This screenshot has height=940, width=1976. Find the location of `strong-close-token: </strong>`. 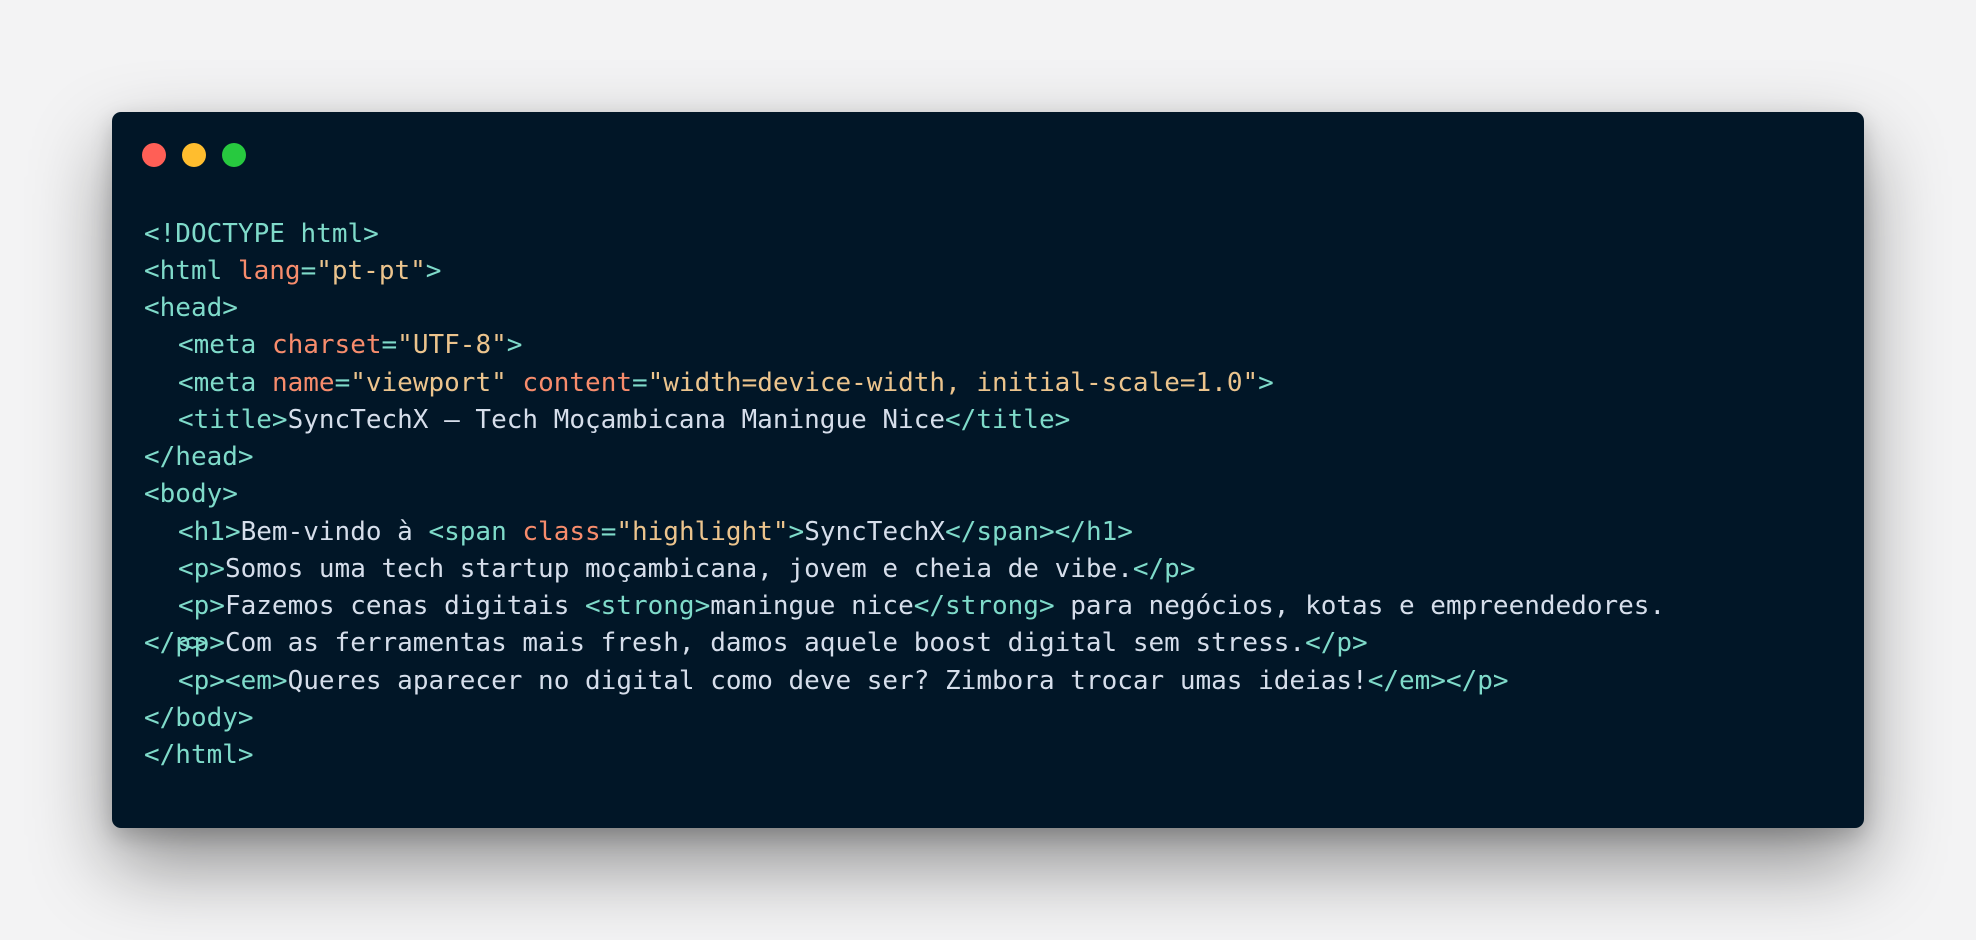

strong-close-token: </strong> is located at coordinates (984, 606).